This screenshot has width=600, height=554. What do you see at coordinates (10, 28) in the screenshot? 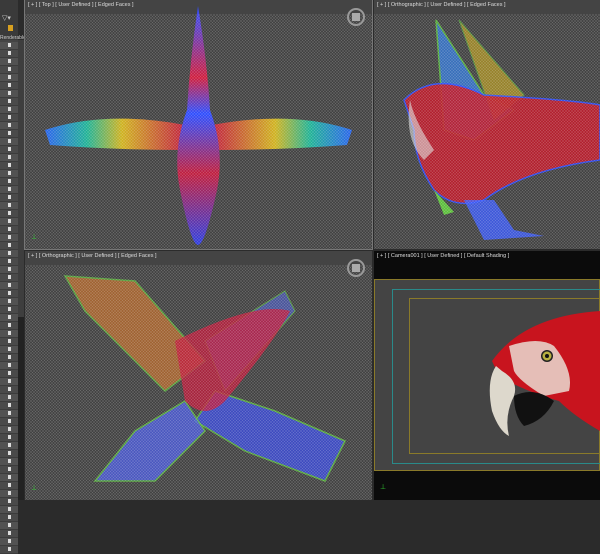
I see `layer-icon` at bounding box center [10, 28].